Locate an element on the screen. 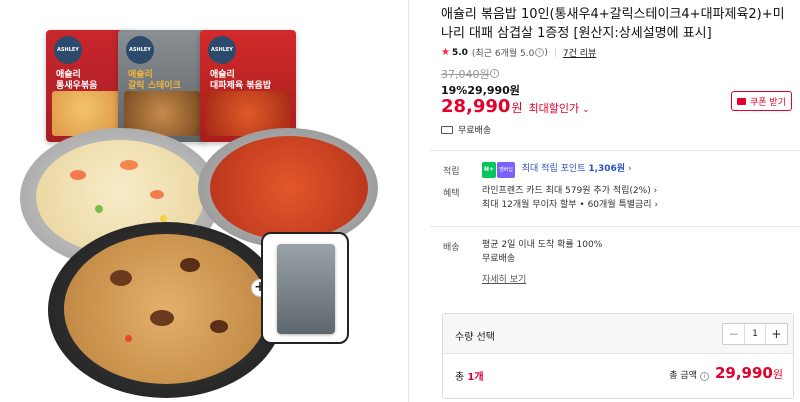  truck-icon is located at coordinates (447, 129).